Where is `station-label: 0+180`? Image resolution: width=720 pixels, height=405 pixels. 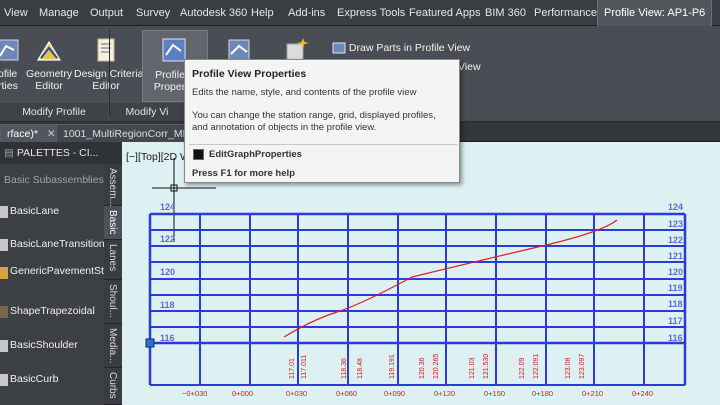 station-label: 0+180 is located at coordinates (542, 393).